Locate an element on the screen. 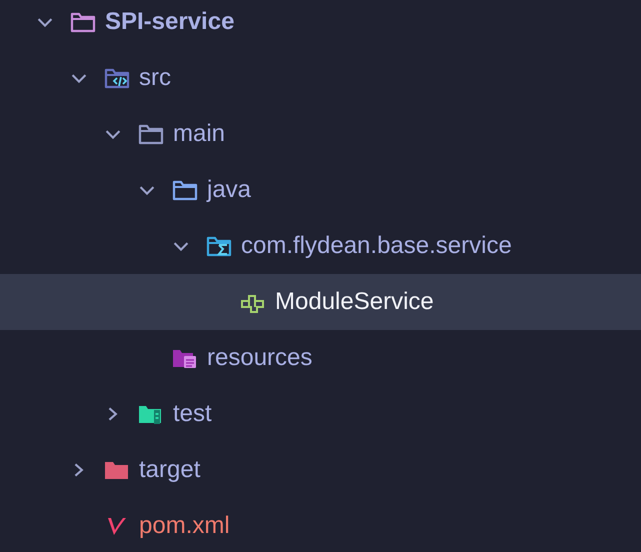  code-folder-icon is located at coordinates (117, 78).